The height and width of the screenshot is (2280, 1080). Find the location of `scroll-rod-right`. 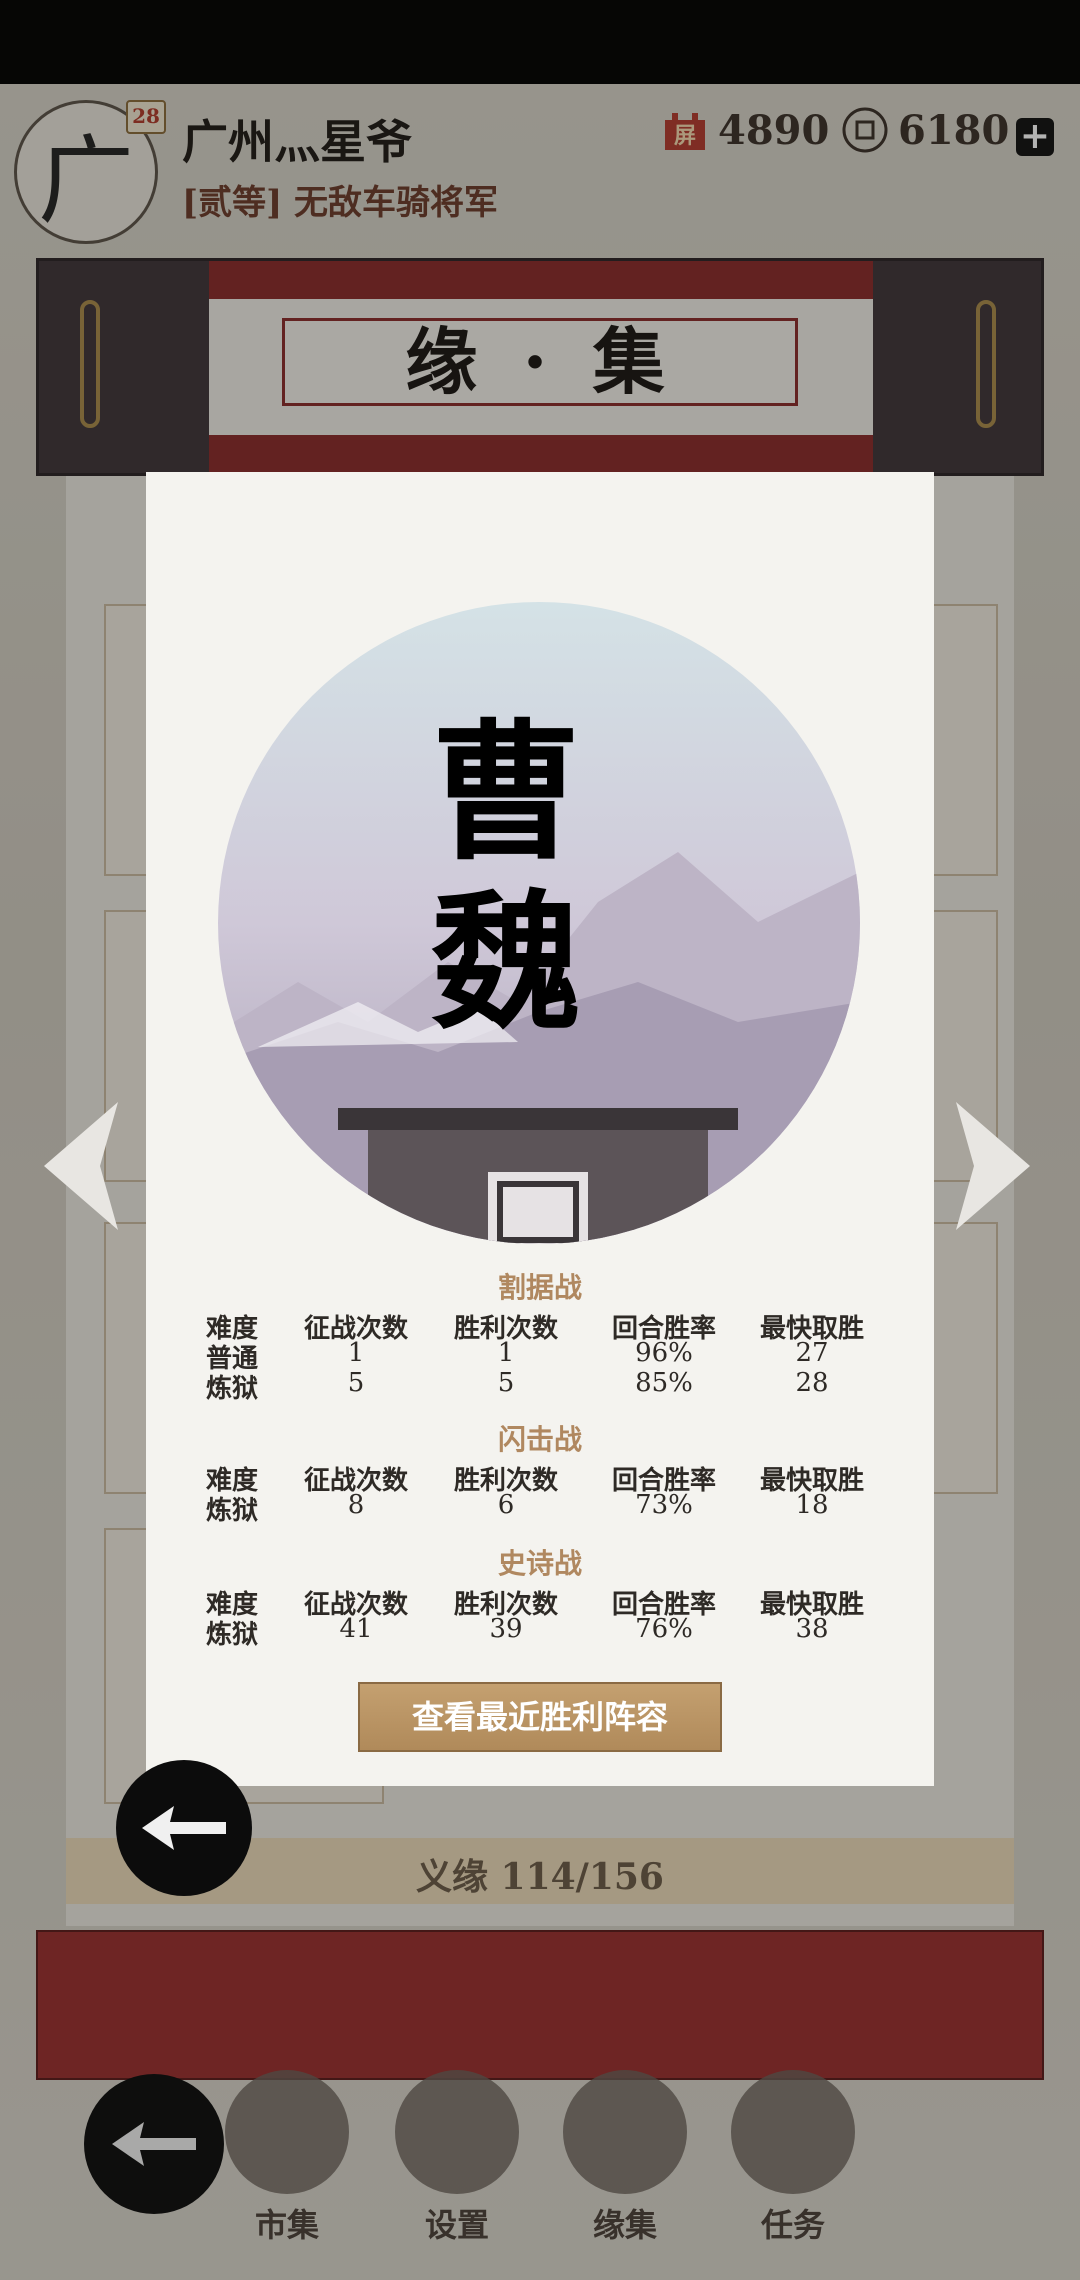

scroll-rod-right is located at coordinates (986, 364).